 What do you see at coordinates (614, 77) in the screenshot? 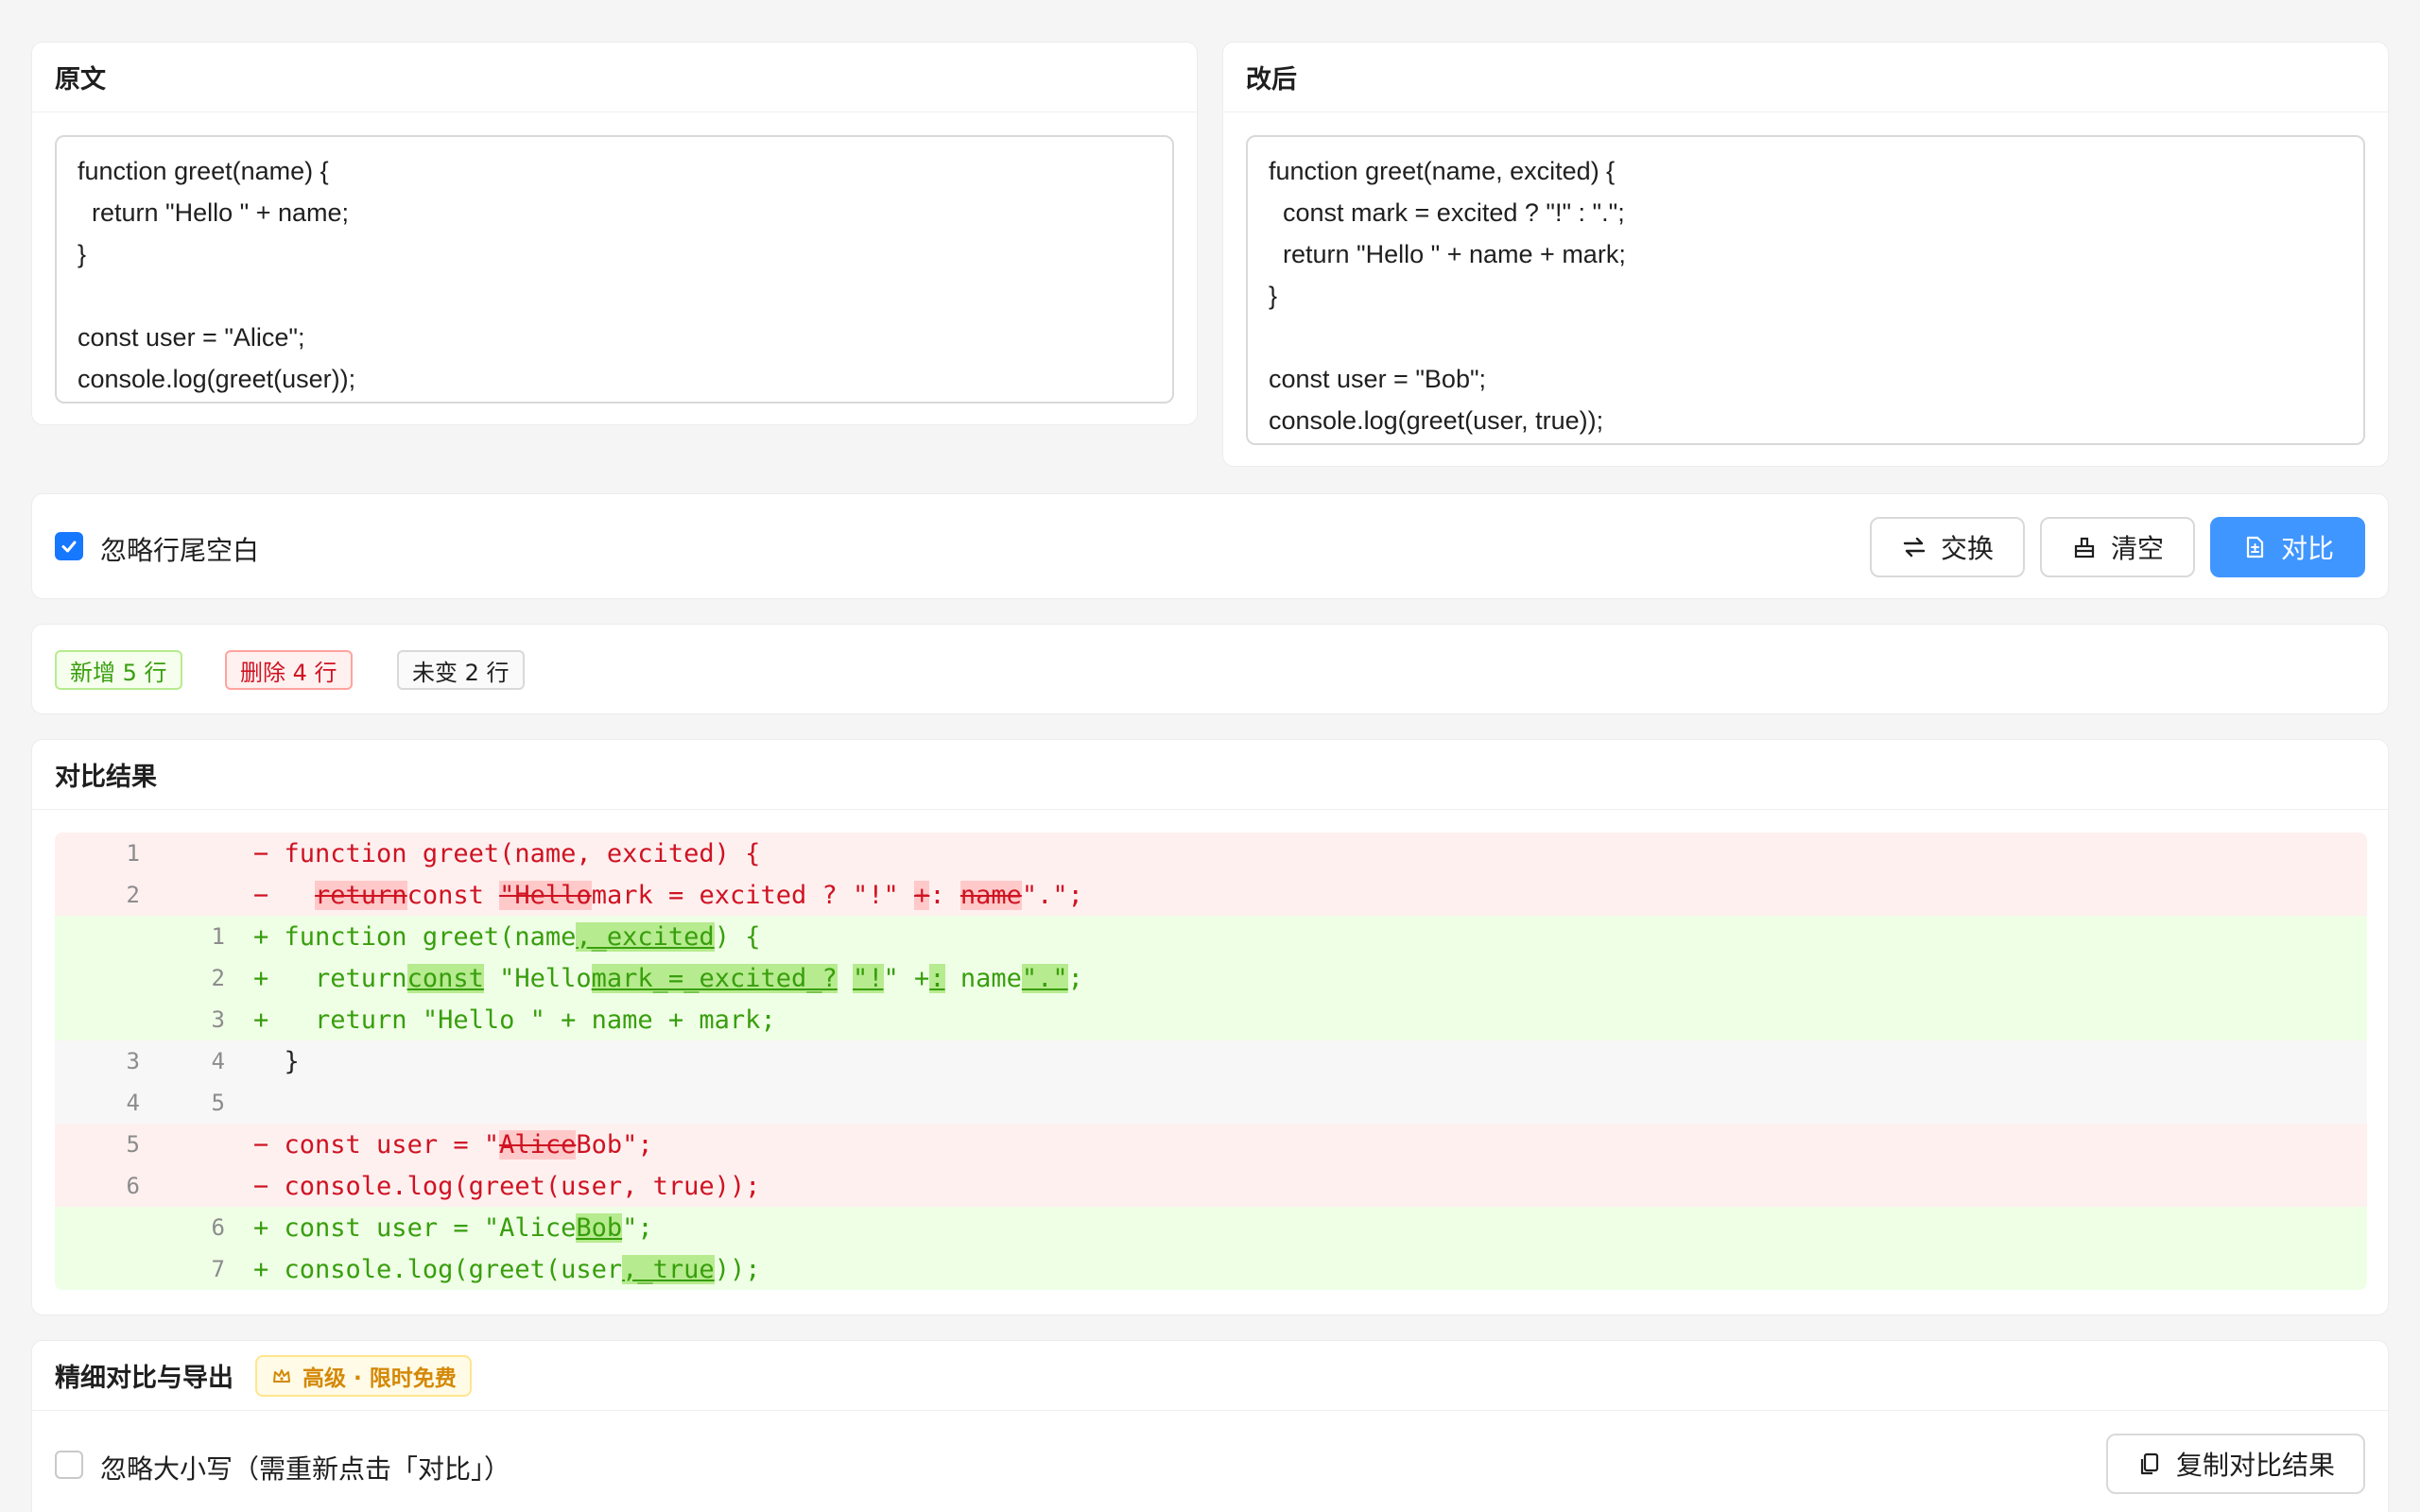
I see `original-panel-title: 原文` at bounding box center [614, 77].